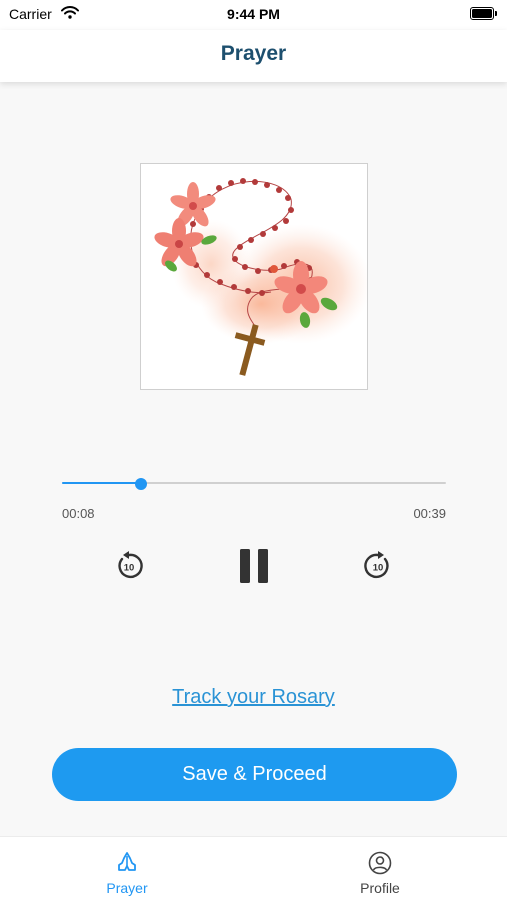  I want to click on page-title: Prayer, so click(253, 53).